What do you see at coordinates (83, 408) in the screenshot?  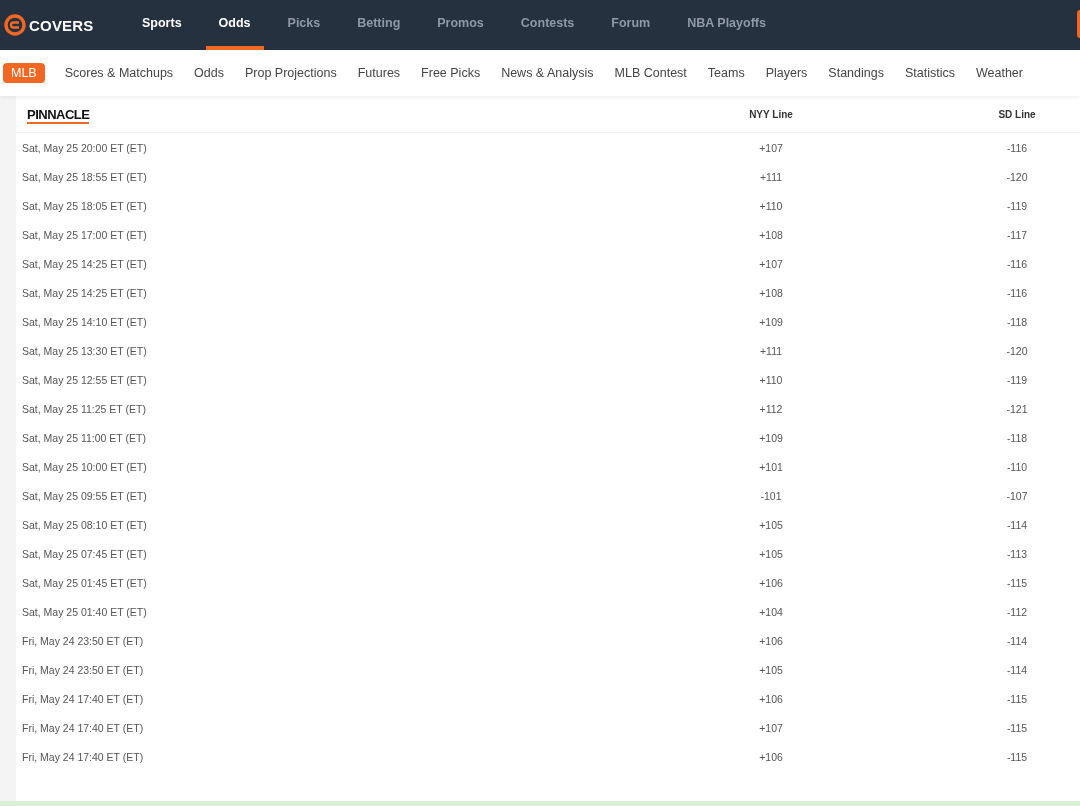 I see `time-cell-text: Sat, May 25 11:25 ET (ET)` at bounding box center [83, 408].